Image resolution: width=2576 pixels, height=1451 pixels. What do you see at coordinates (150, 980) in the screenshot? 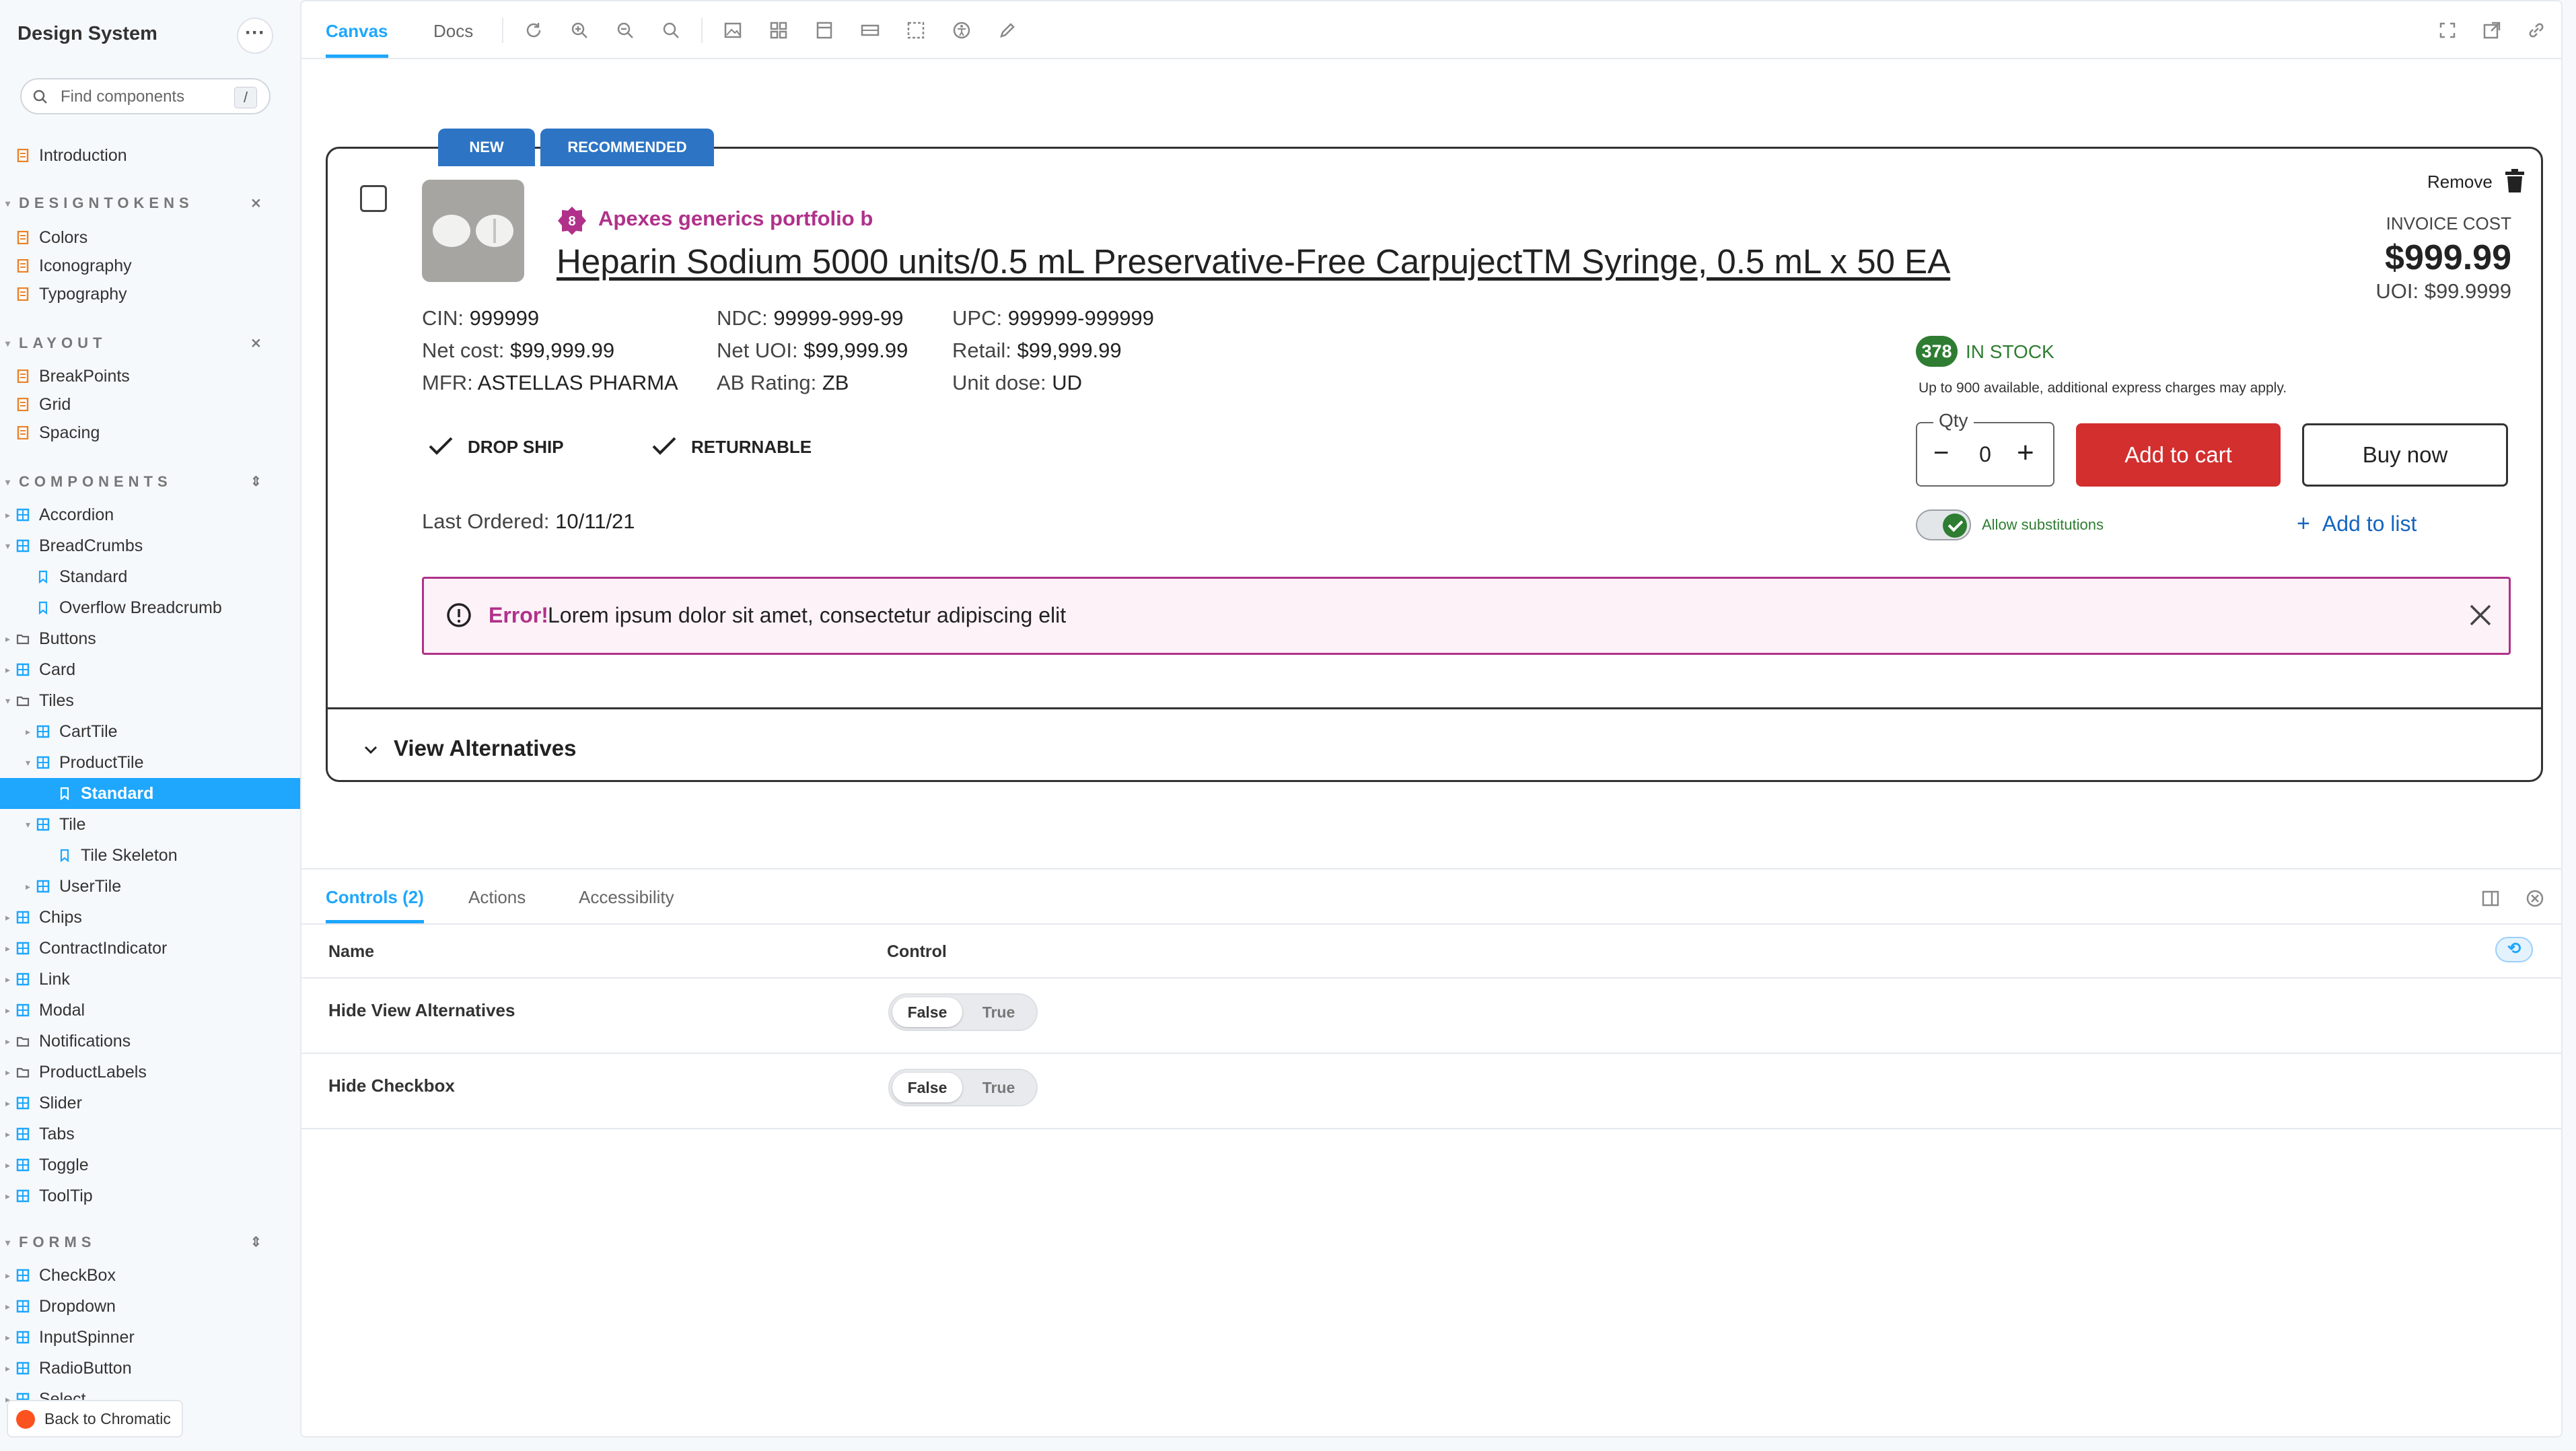
I see `sidebar-item: ▸ Link` at bounding box center [150, 980].